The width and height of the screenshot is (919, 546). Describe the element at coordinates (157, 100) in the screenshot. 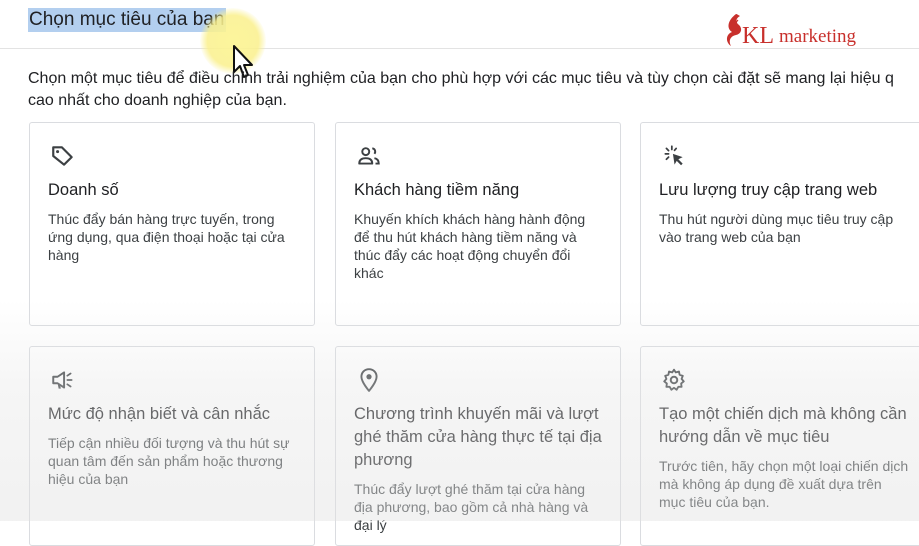

I see `intro-line-2: cao nhất cho doanh nghiệp của bạn.` at that location.